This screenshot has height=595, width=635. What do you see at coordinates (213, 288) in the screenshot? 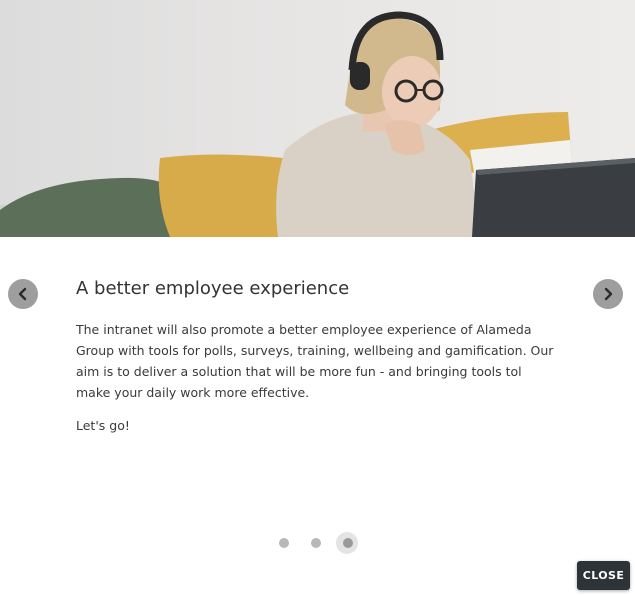
I see `slide-title: A better employee experience` at bounding box center [213, 288].